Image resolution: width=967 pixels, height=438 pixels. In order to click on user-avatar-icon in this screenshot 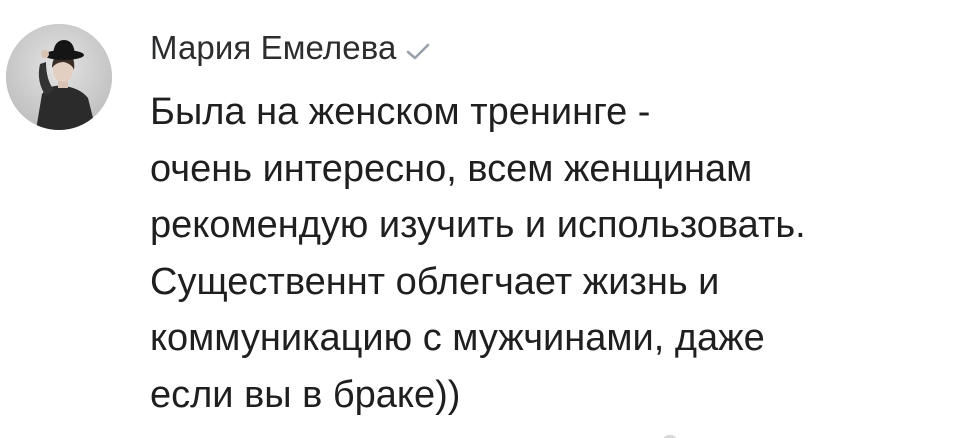, I will do `click(59, 77)`.